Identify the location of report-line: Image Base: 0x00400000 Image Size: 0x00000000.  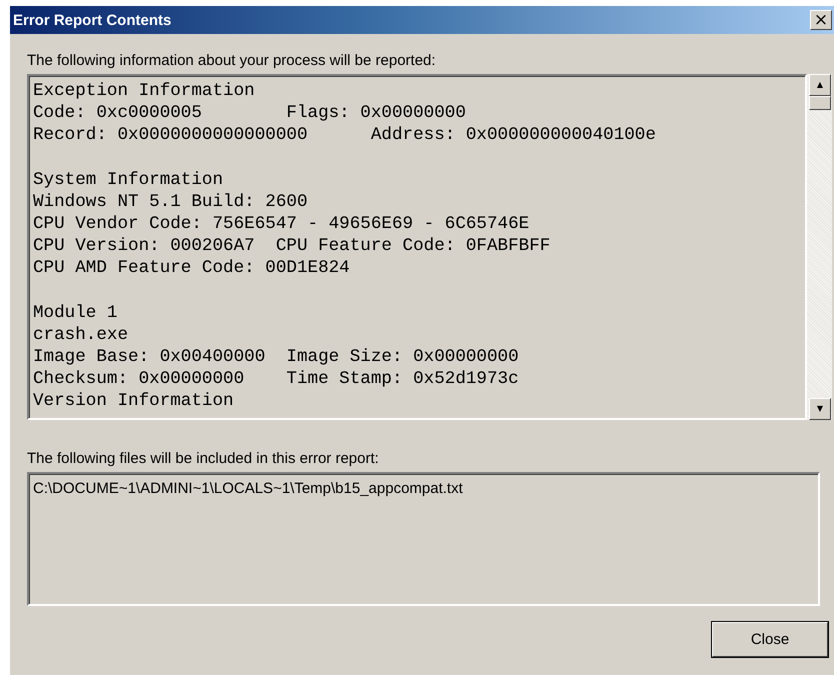
(276, 357).